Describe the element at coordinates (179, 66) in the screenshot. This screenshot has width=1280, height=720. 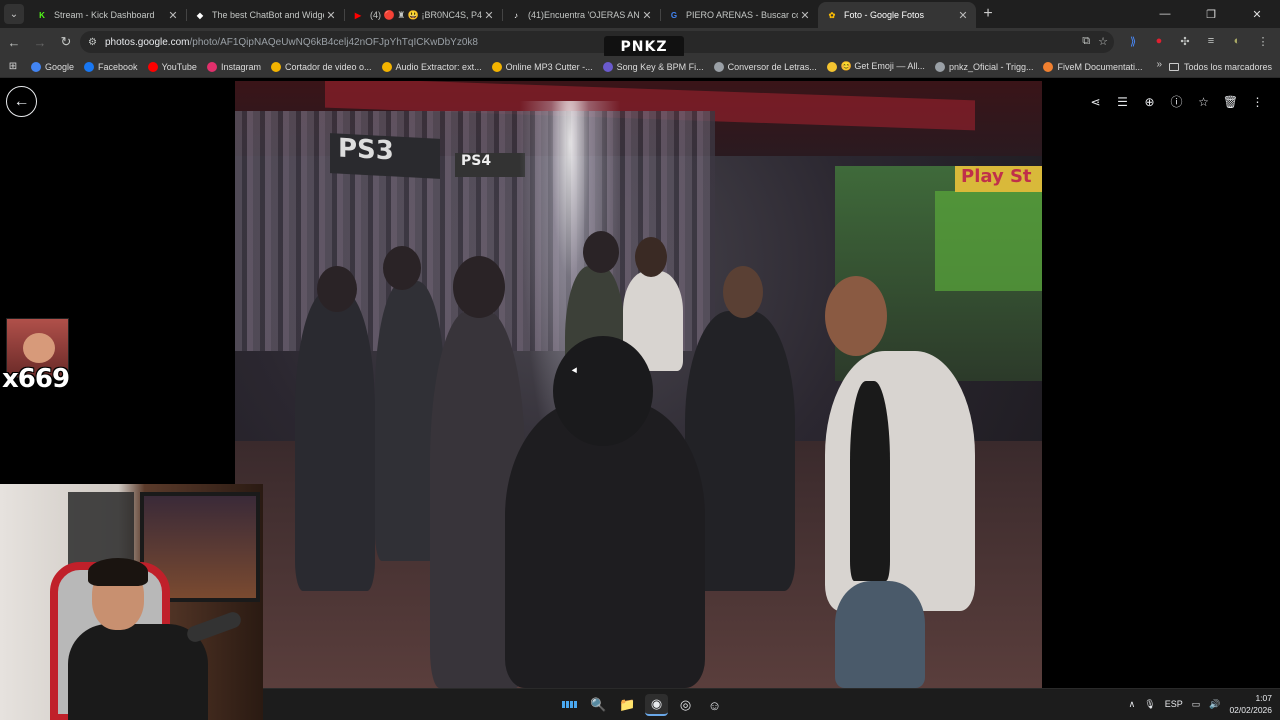
I see `bookmark-label: YouTube` at that location.